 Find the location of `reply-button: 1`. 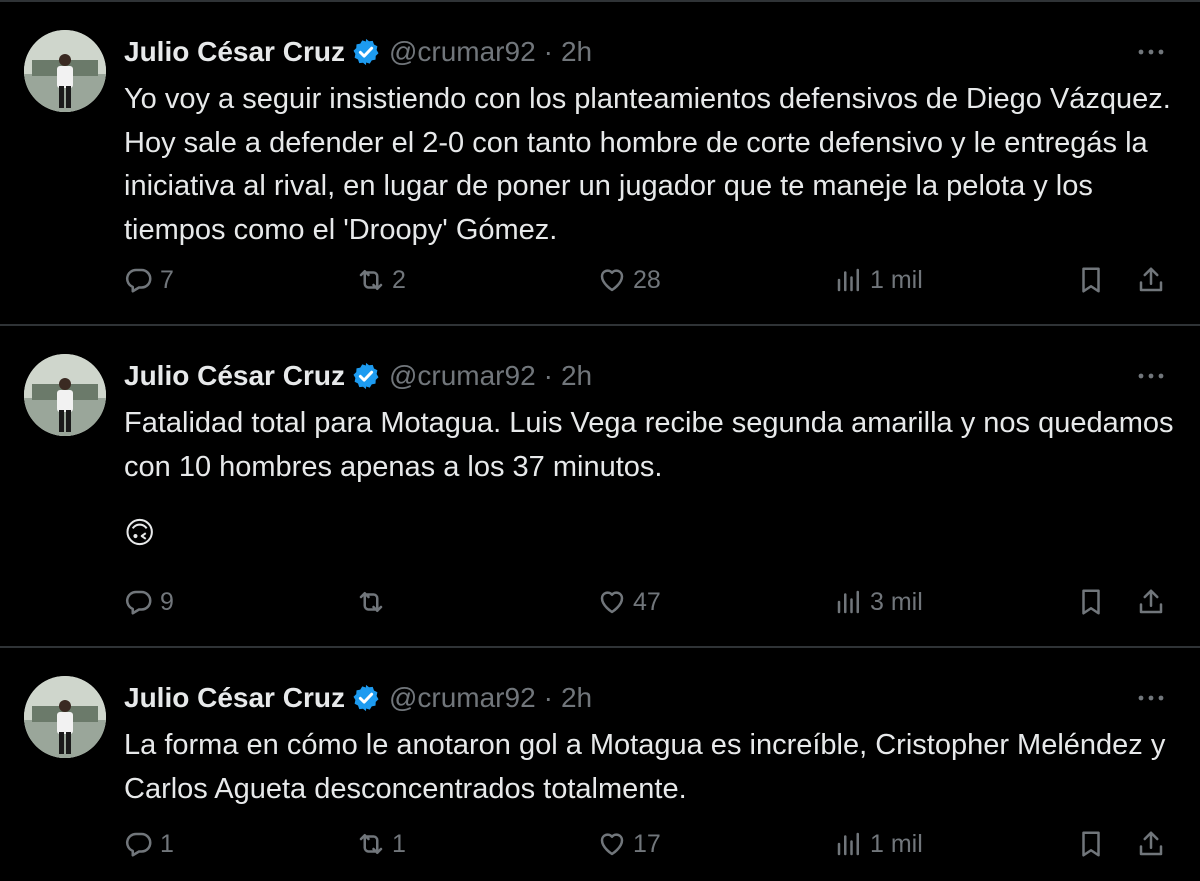

reply-button: 1 is located at coordinates (149, 844).